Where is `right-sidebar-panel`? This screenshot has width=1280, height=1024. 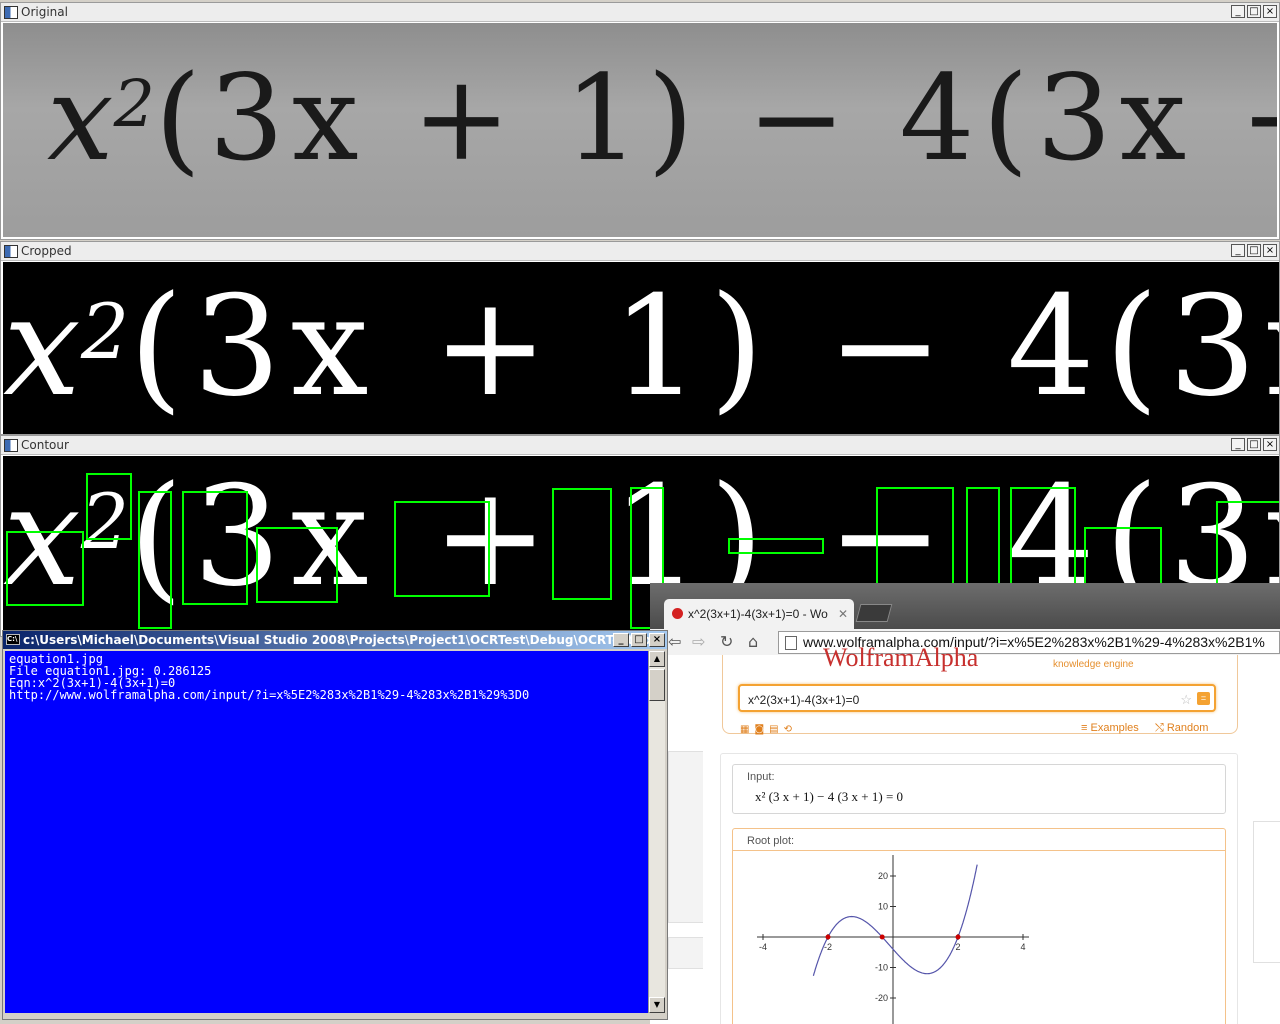
right-sidebar-panel is located at coordinates (1266, 892).